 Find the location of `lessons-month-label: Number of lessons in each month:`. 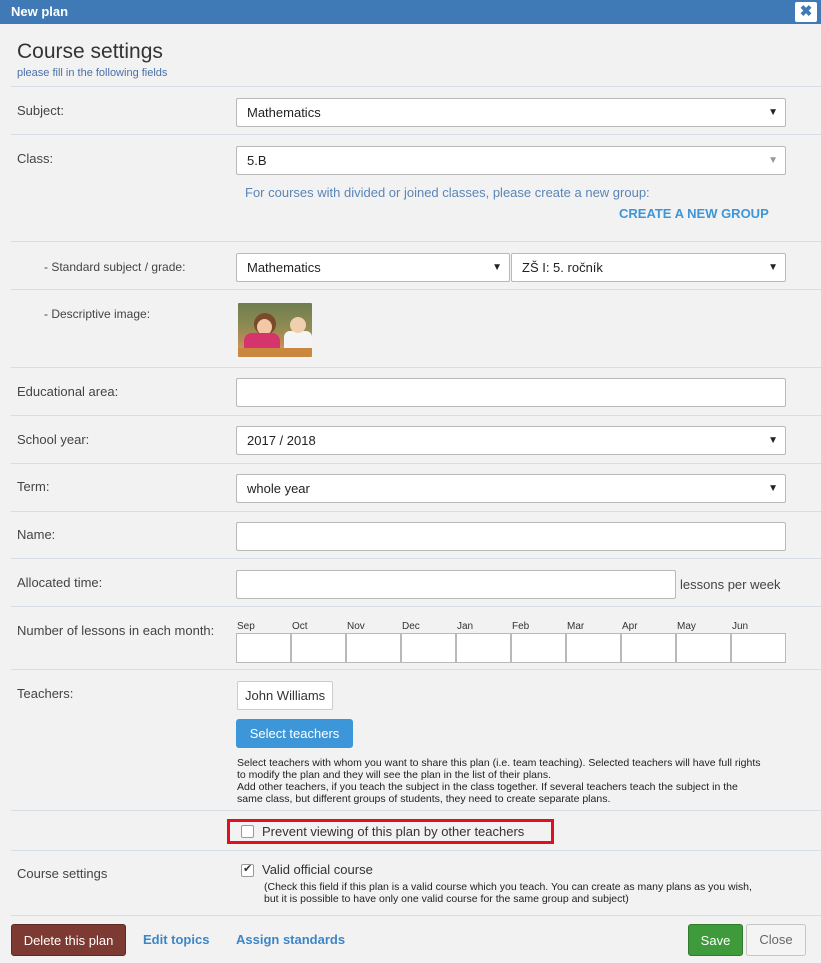

lessons-month-label: Number of lessons in each month: is located at coordinates (116, 630).